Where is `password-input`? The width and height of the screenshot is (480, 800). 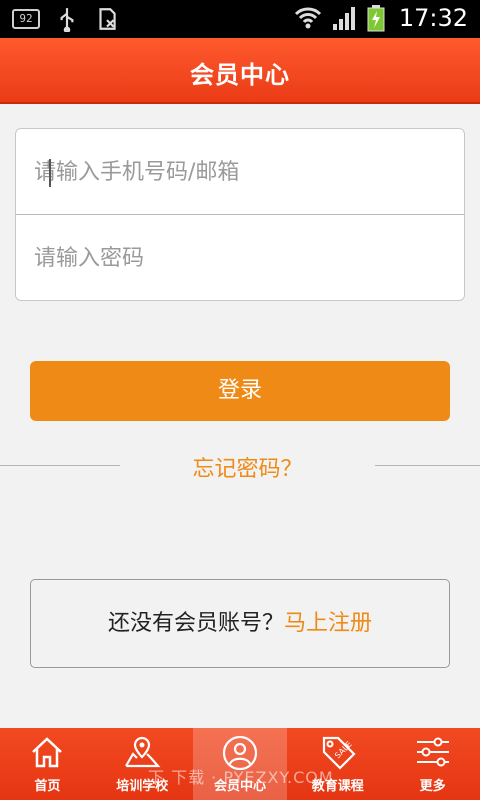
password-input is located at coordinates (240, 258).